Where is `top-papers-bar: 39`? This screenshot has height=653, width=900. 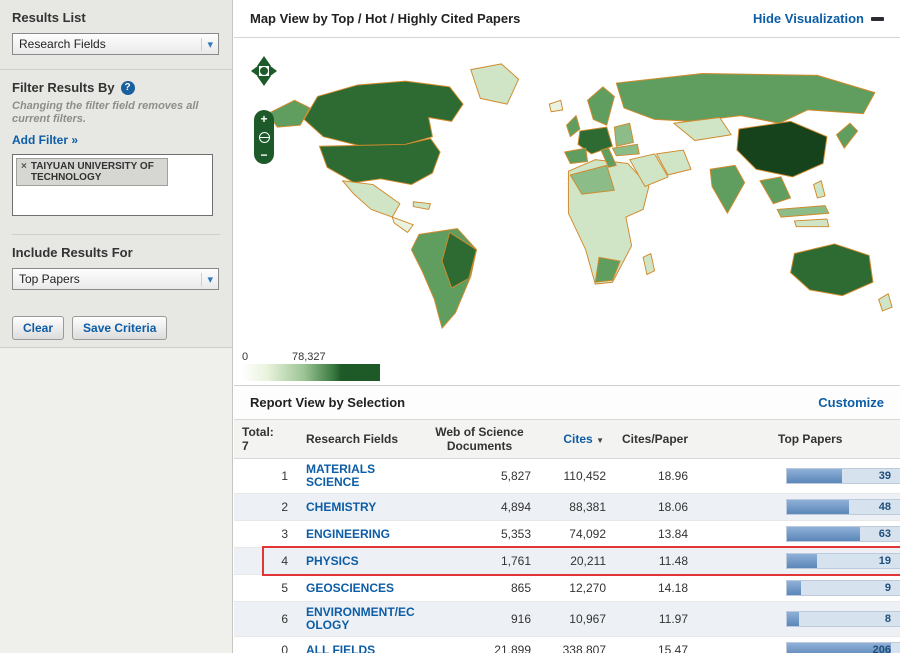 top-papers-bar: 39 is located at coordinates (843, 476).